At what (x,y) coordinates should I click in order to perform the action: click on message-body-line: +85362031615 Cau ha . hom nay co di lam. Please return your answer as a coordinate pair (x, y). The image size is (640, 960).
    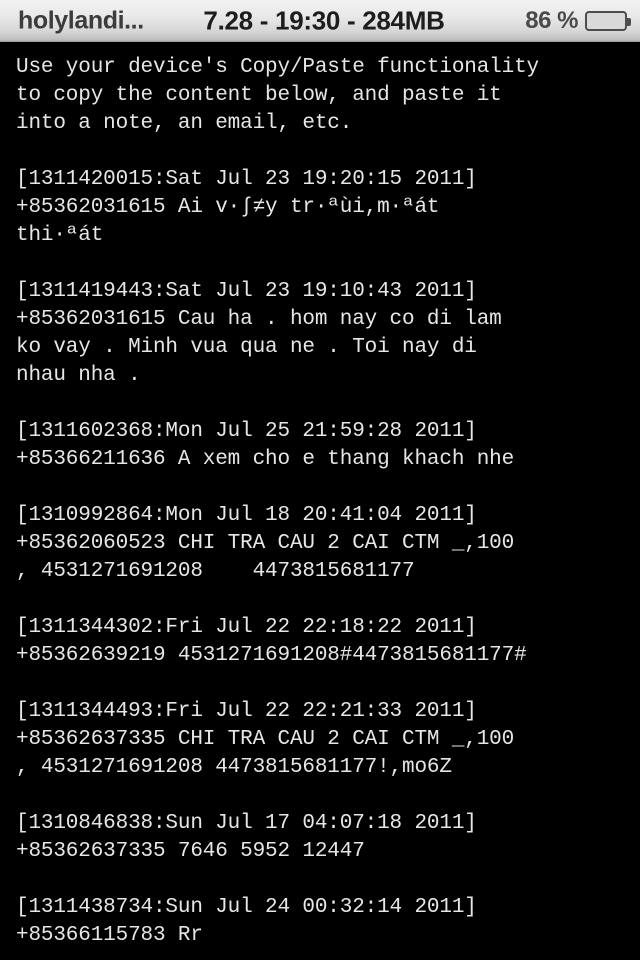
    Looking at the image, I should click on (259, 319).